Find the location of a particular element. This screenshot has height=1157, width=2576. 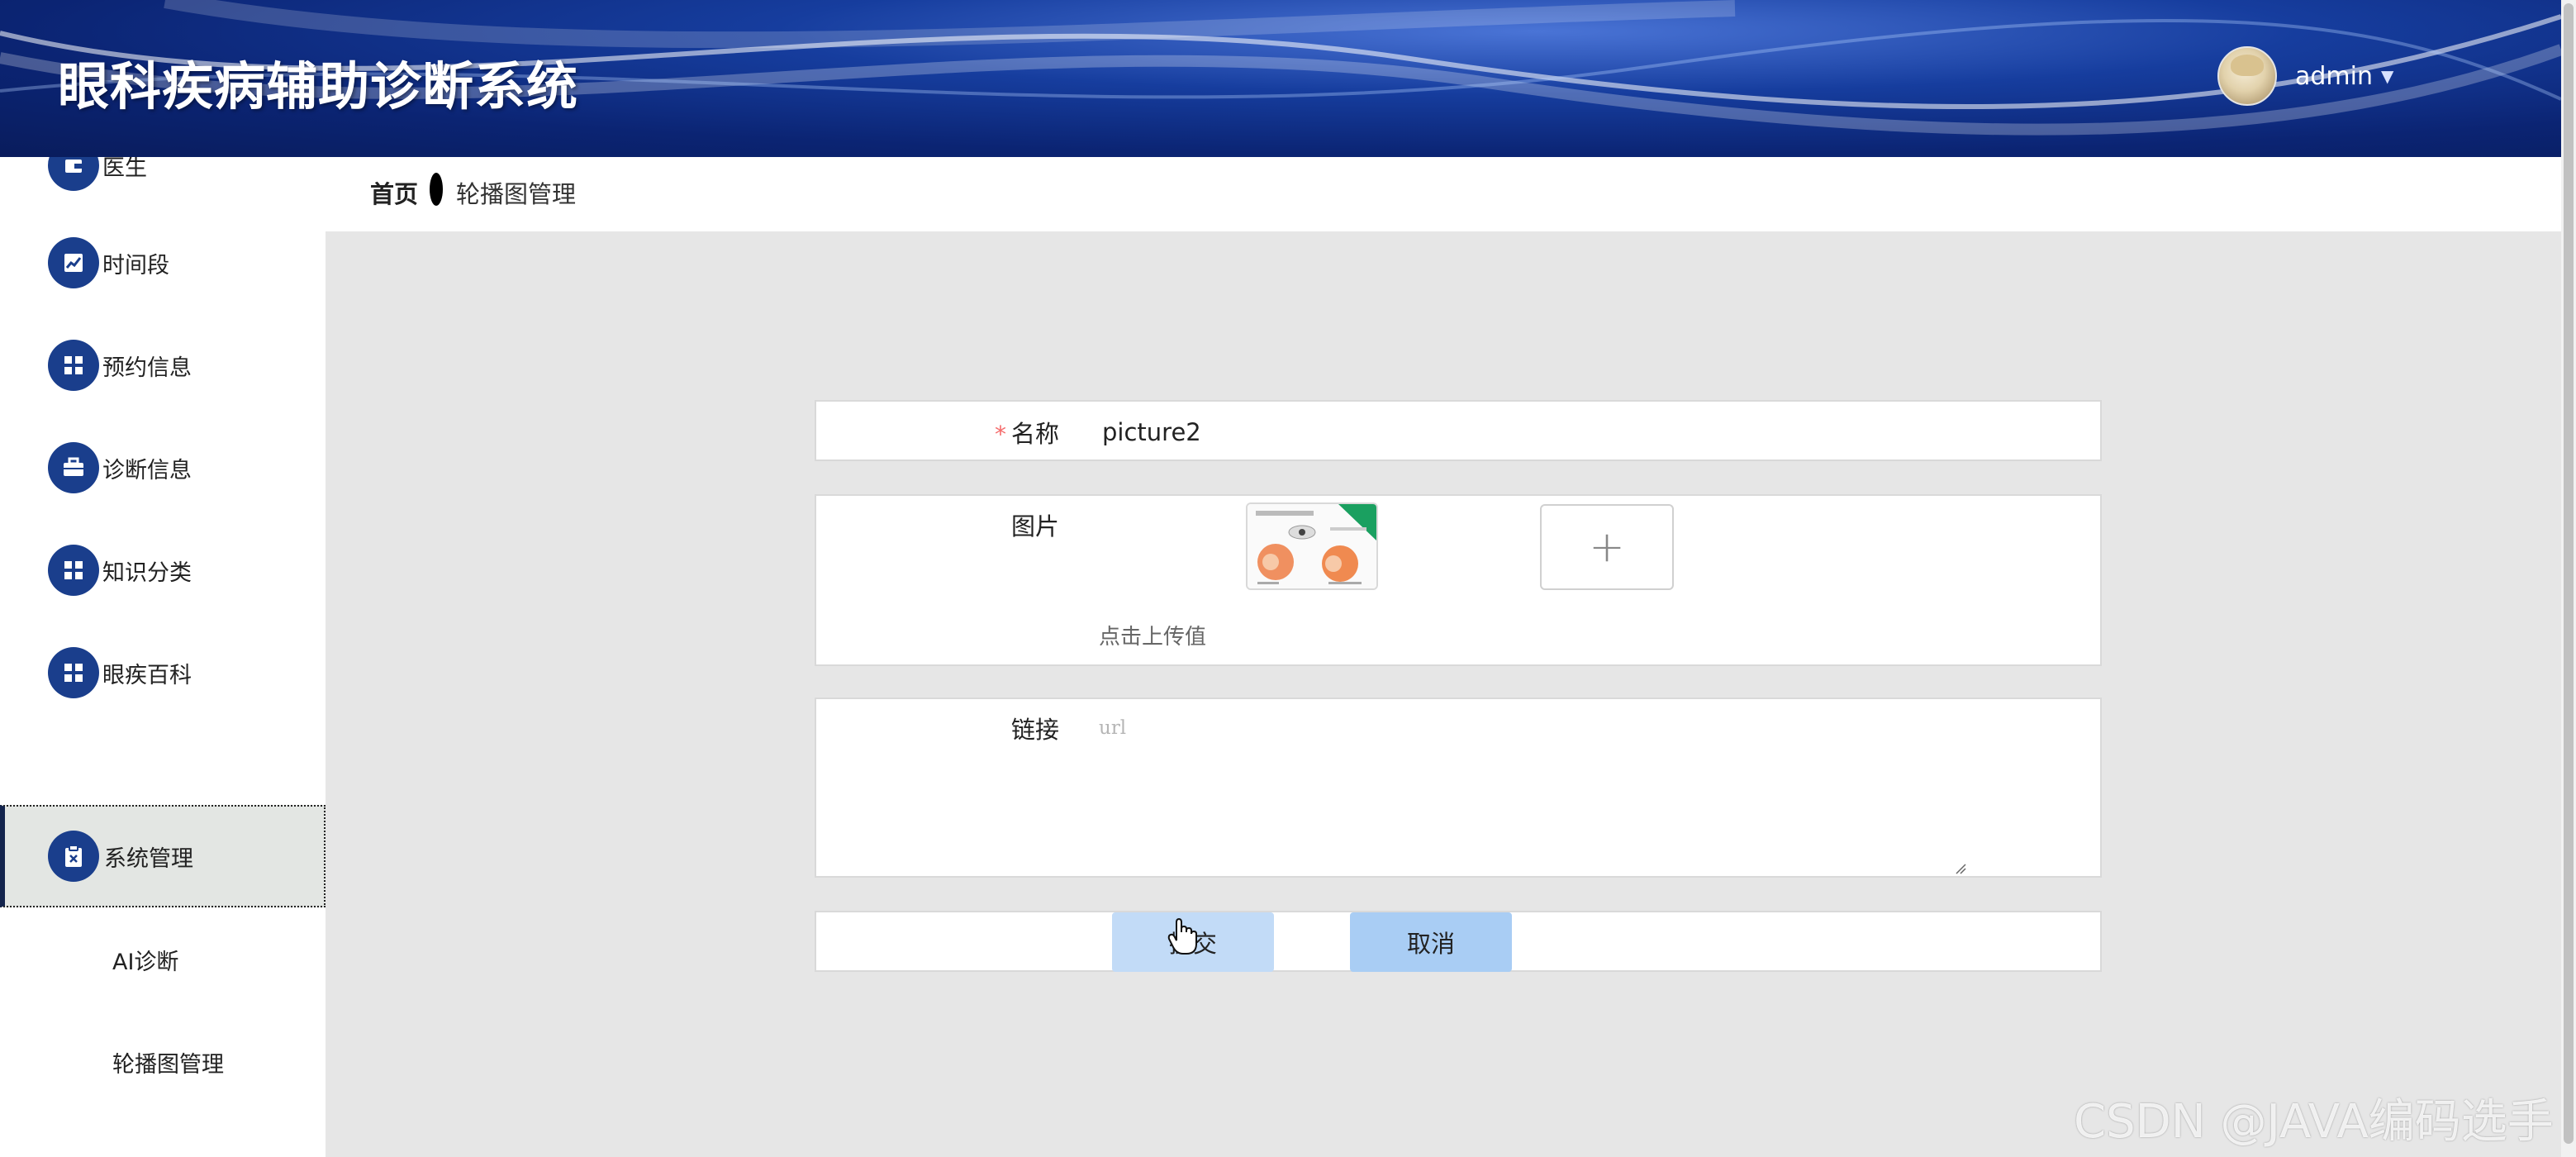

wallet-icon is located at coordinates (73, 174).